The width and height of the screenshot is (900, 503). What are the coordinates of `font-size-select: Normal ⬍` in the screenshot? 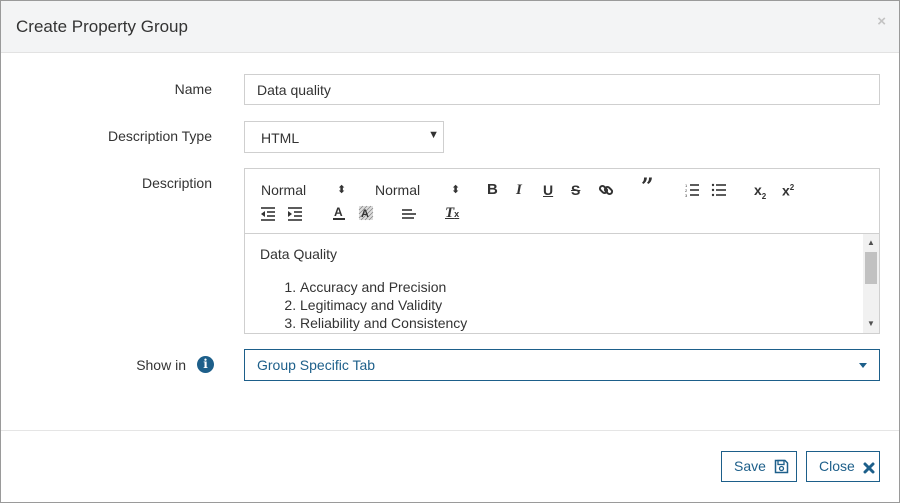 It's located at (419, 190).